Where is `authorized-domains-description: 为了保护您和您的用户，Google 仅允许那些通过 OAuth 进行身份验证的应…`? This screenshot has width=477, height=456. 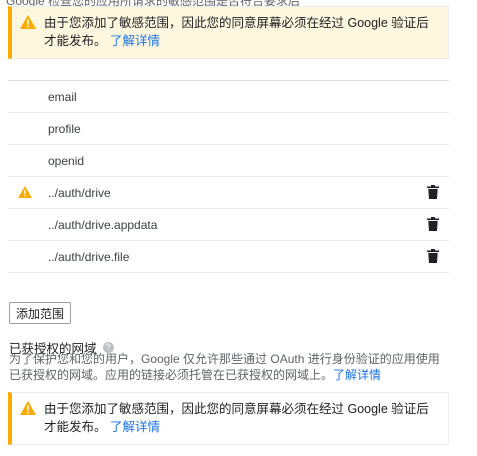
authorized-domains-description: 为了保护您和您的用户，Google 仅允许那些通过 OAuth 进行身份验证的应… is located at coordinates (230, 367).